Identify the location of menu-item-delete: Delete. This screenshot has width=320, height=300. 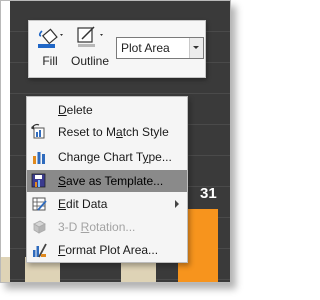
(107, 110).